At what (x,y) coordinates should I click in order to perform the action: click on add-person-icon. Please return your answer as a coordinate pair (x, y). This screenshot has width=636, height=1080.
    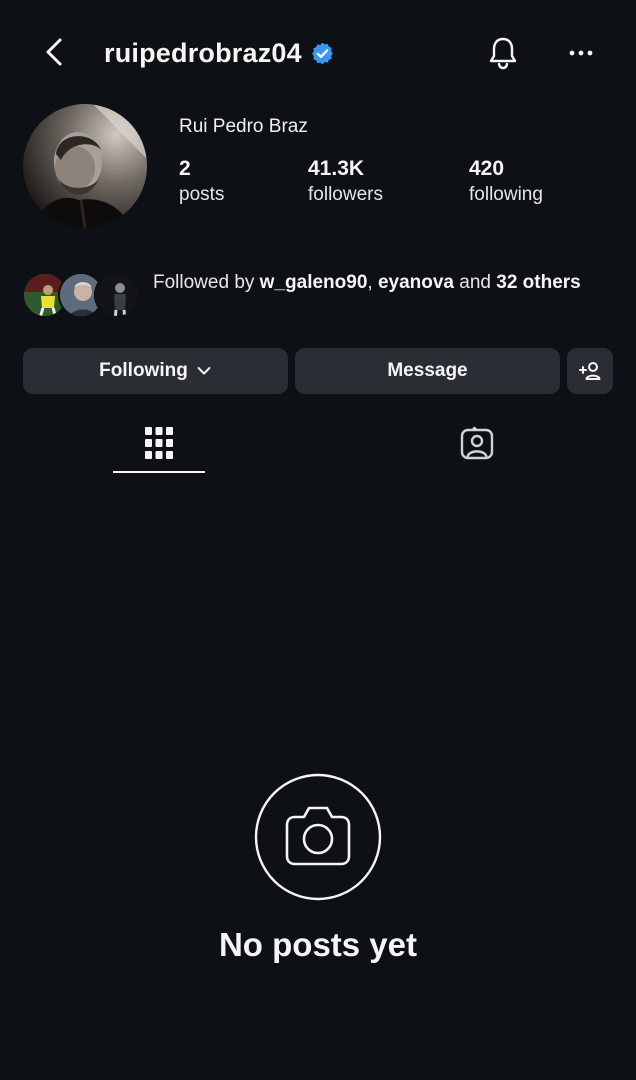
    Looking at the image, I should click on (590, 371).